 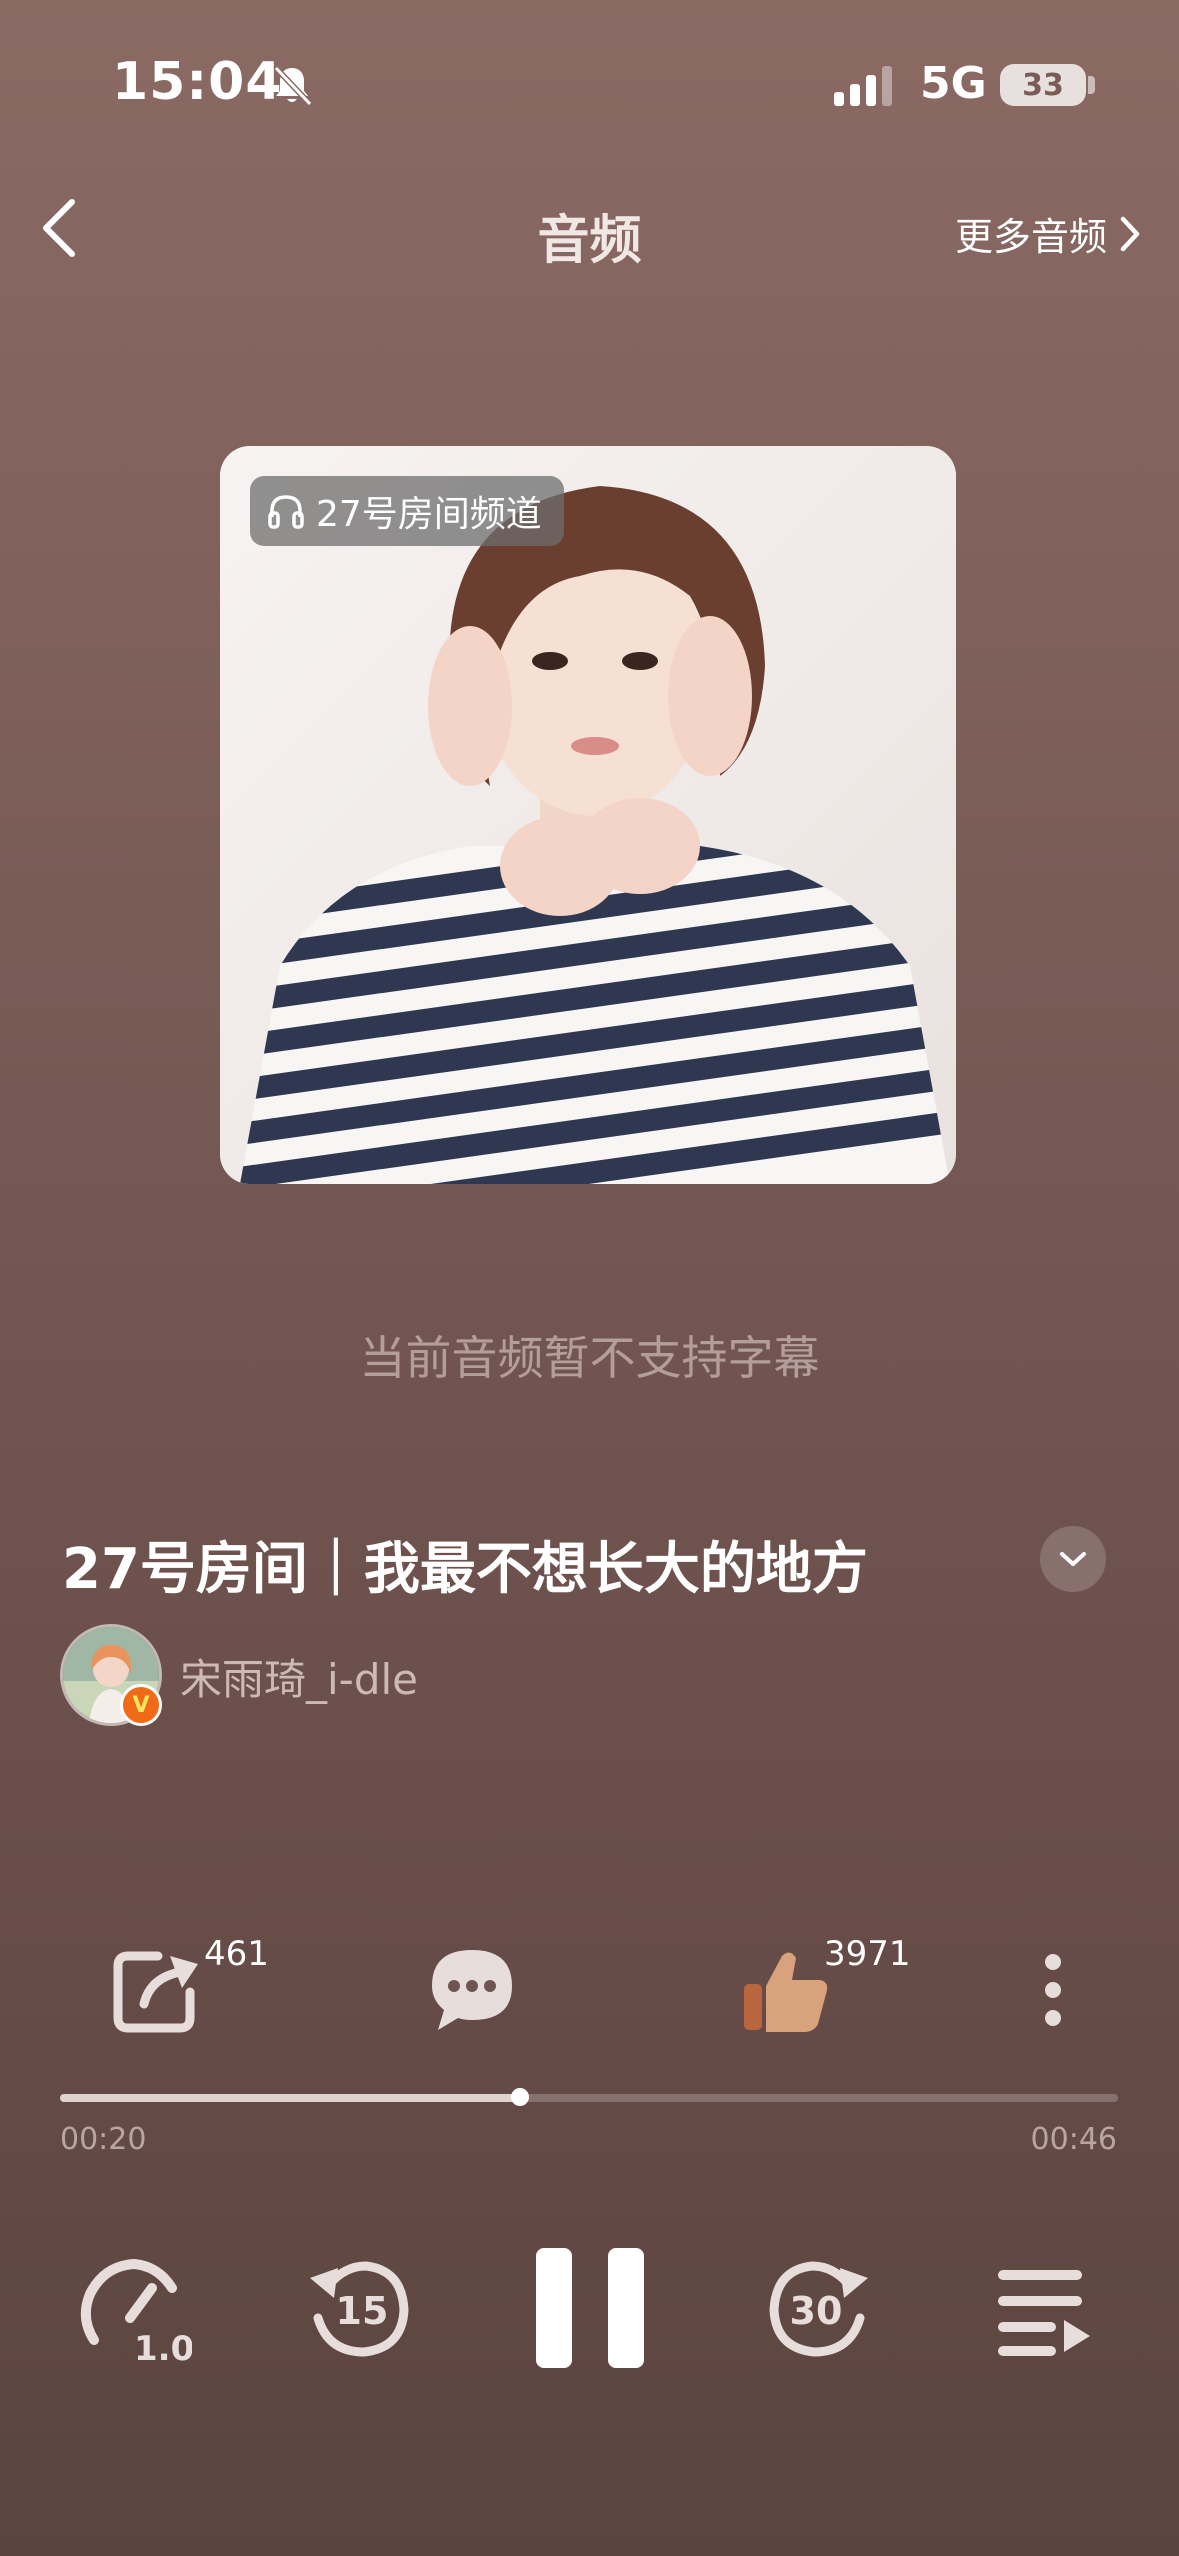 I want to click on pause-button, so click(x=590, y=2308).